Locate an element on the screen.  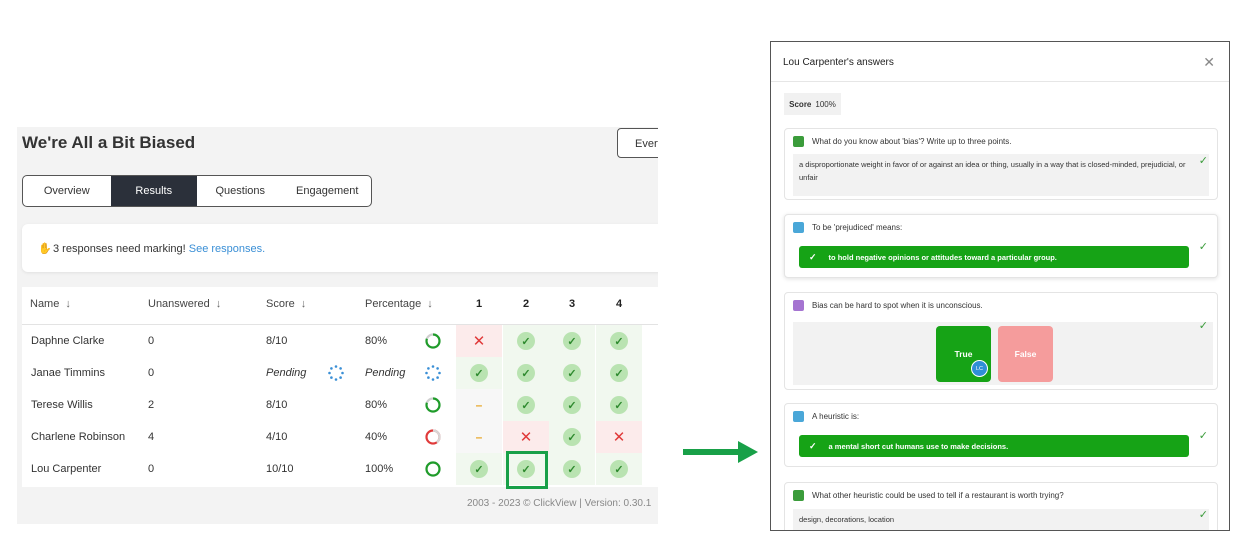
table-row: Terese Willis 2 8/10 80% – ✓ ✓ ✓ is located at coordinates (340, 405).